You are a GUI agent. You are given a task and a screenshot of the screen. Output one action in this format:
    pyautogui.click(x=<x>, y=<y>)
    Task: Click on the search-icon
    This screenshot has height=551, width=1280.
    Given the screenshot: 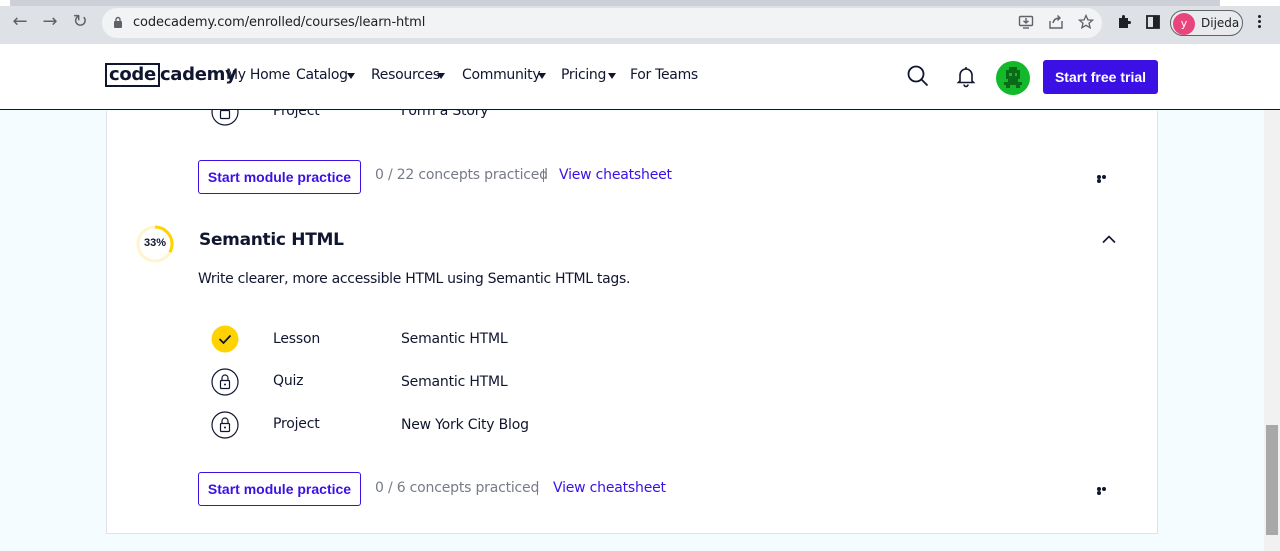 What is the action you would take?
    pyautogui.click(x=918, y=76)
    